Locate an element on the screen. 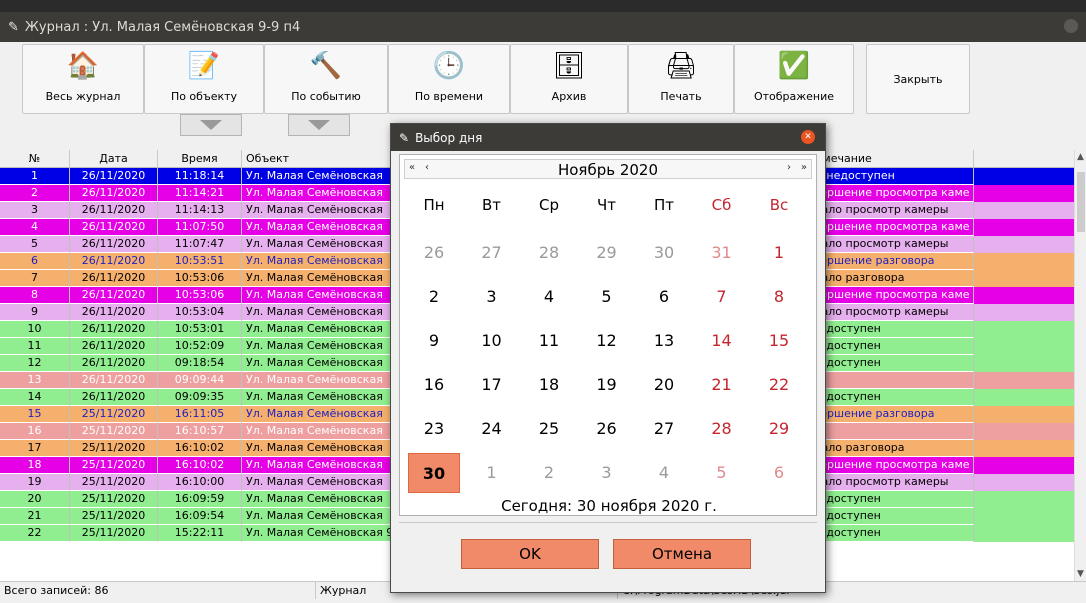 This screenshot has width=1086, height=603. calendar-day: 7 is located at coordinates (722, 297).